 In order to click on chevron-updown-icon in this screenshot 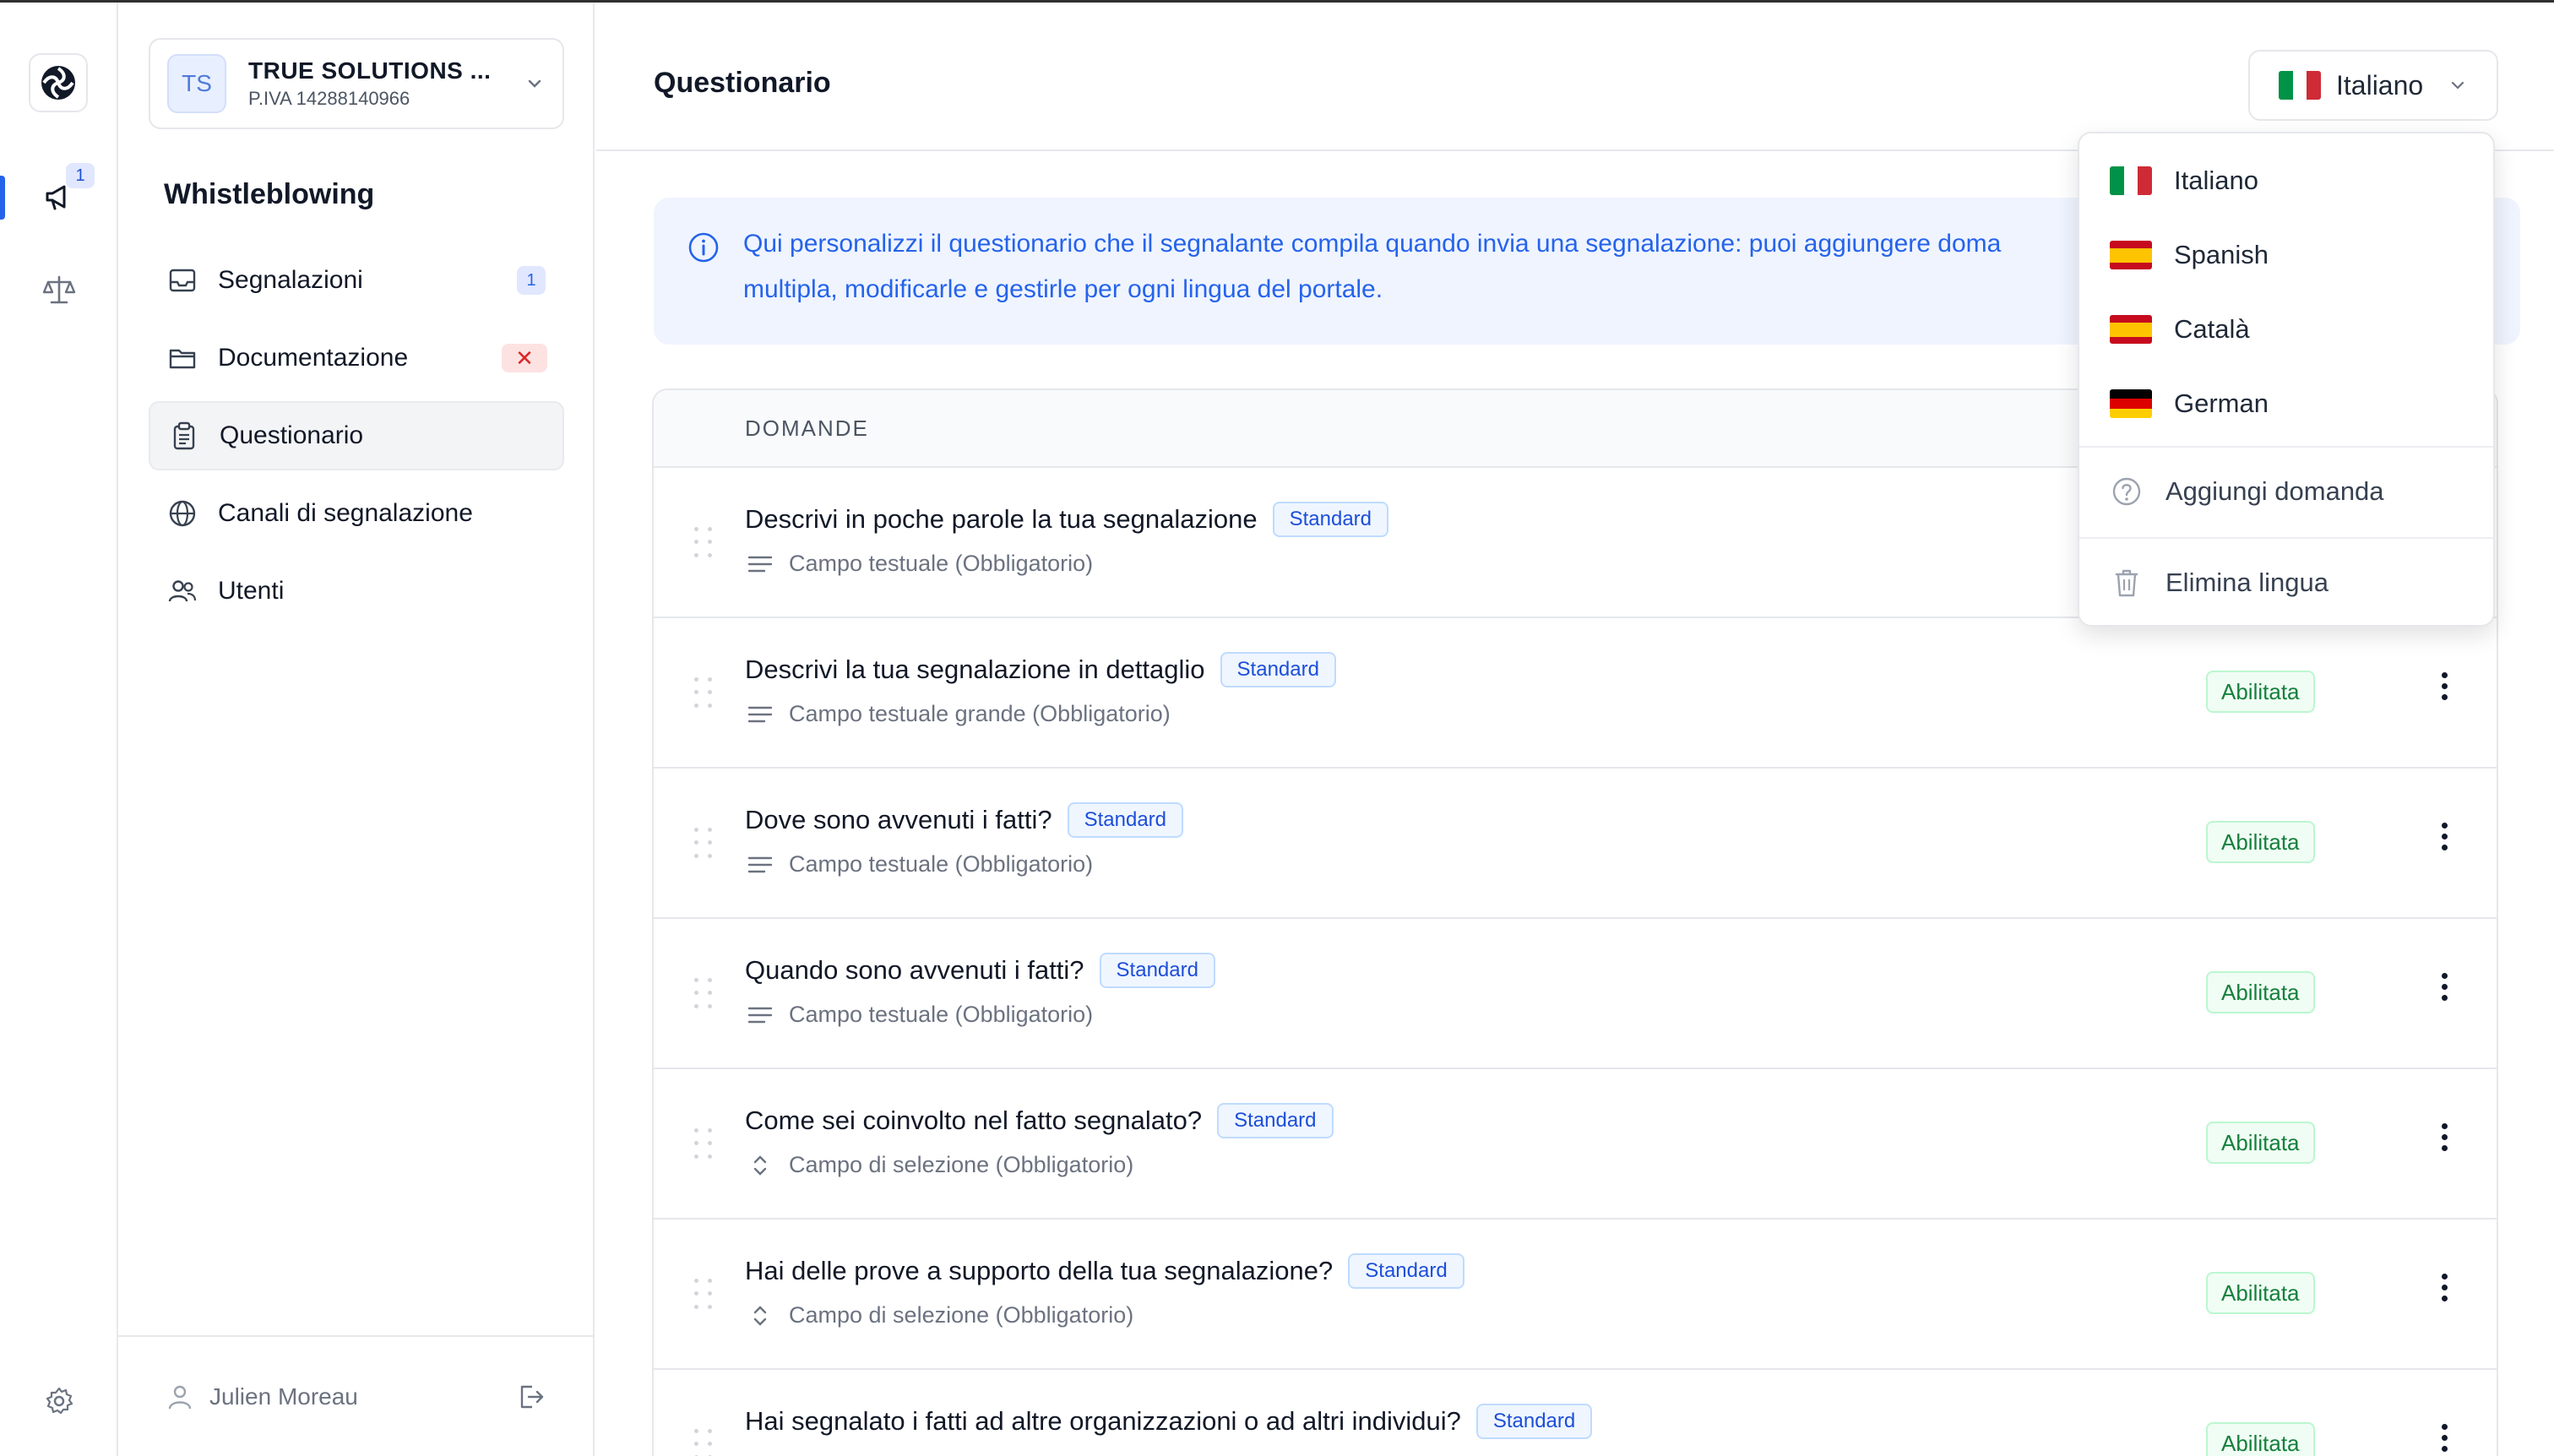, I will do `click(760, 1165)`.